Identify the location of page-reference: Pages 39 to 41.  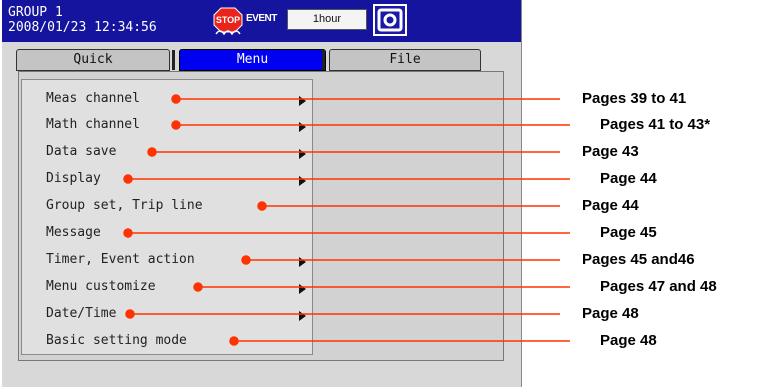
(634, 98).